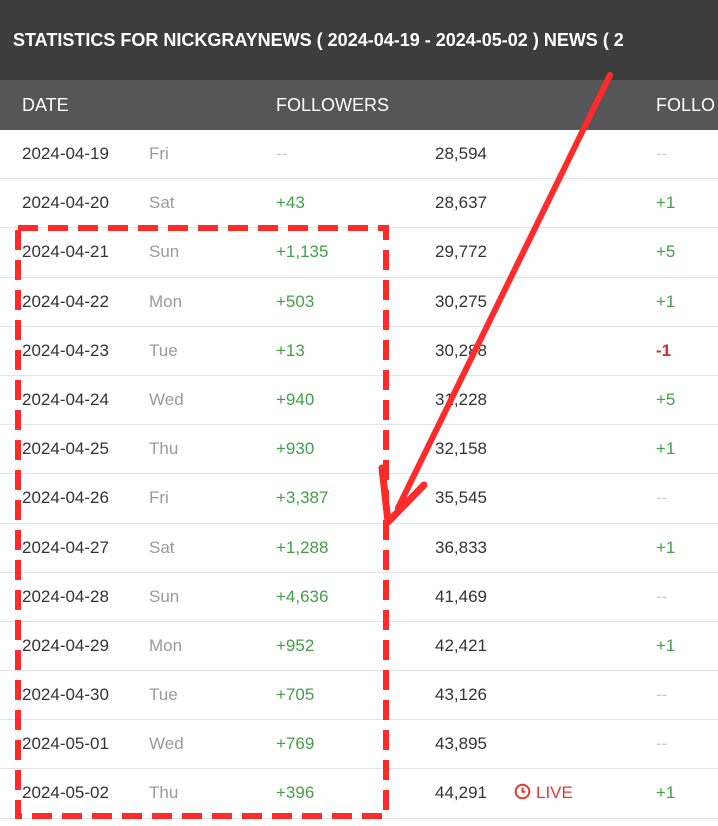 The width and height of the screenshot is (718, 826). I want to click on row-follower-change: +4,636, so click(302, 596).